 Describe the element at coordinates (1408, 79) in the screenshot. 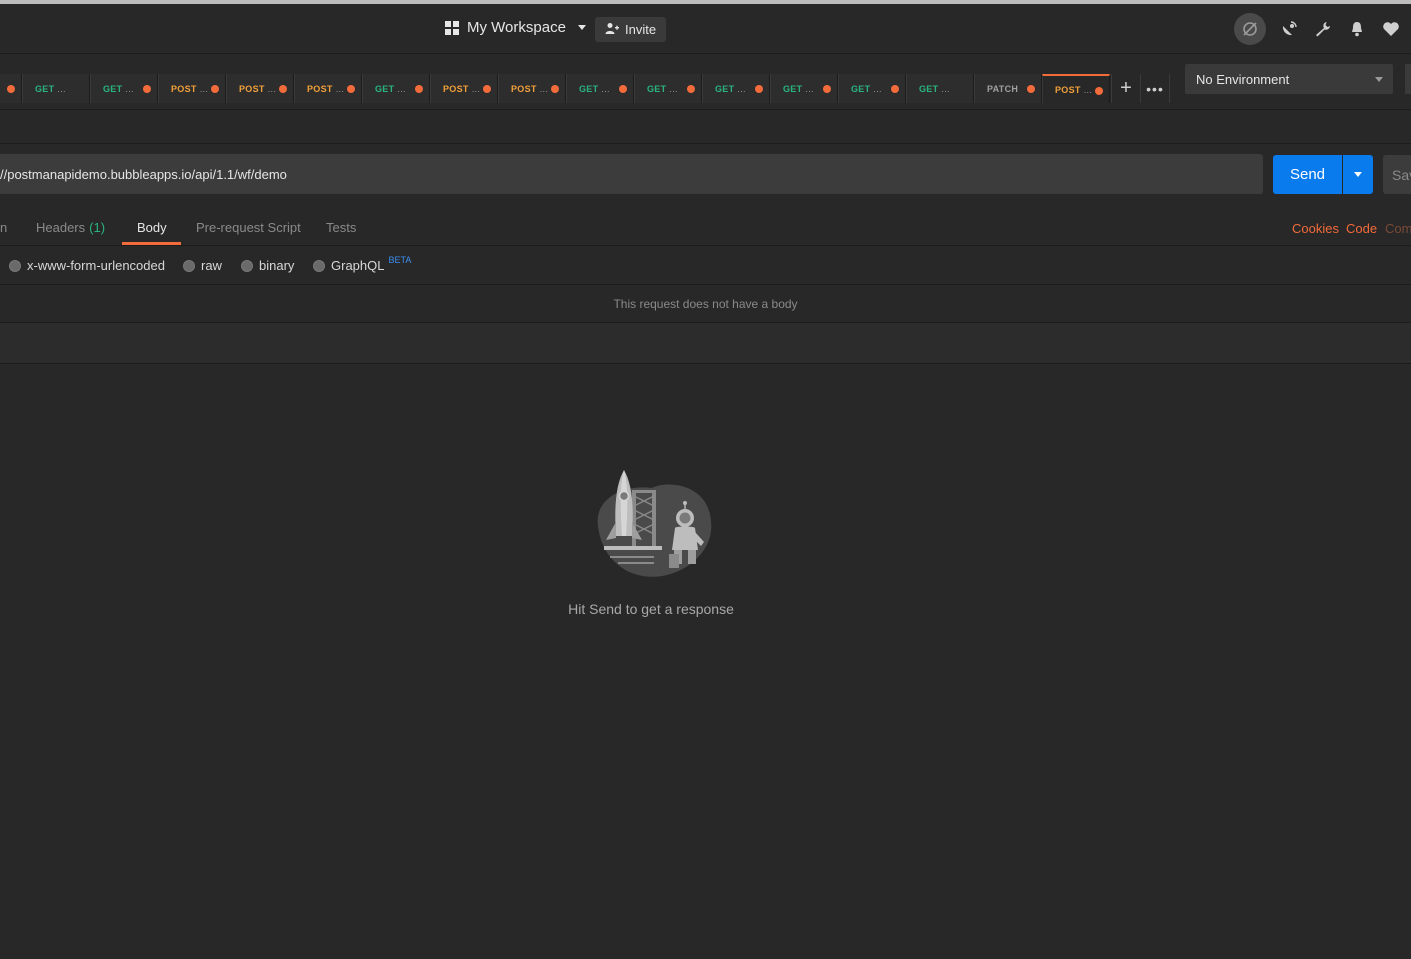

I see `environment-quick-look-button` at that location.